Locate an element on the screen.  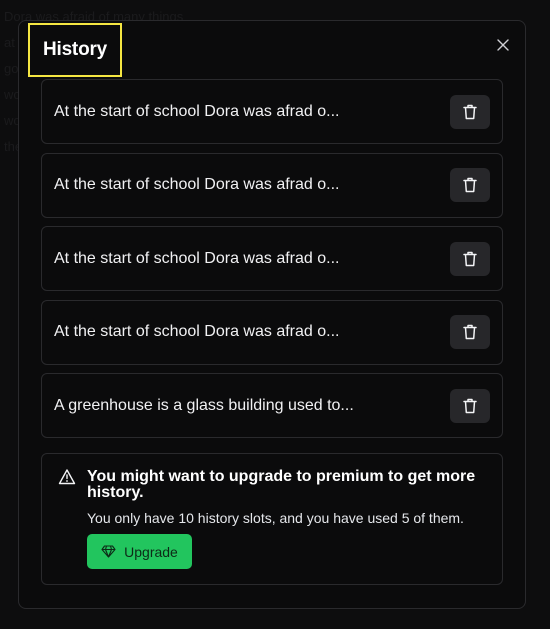
close-icon is located at coordinates (503, 45).